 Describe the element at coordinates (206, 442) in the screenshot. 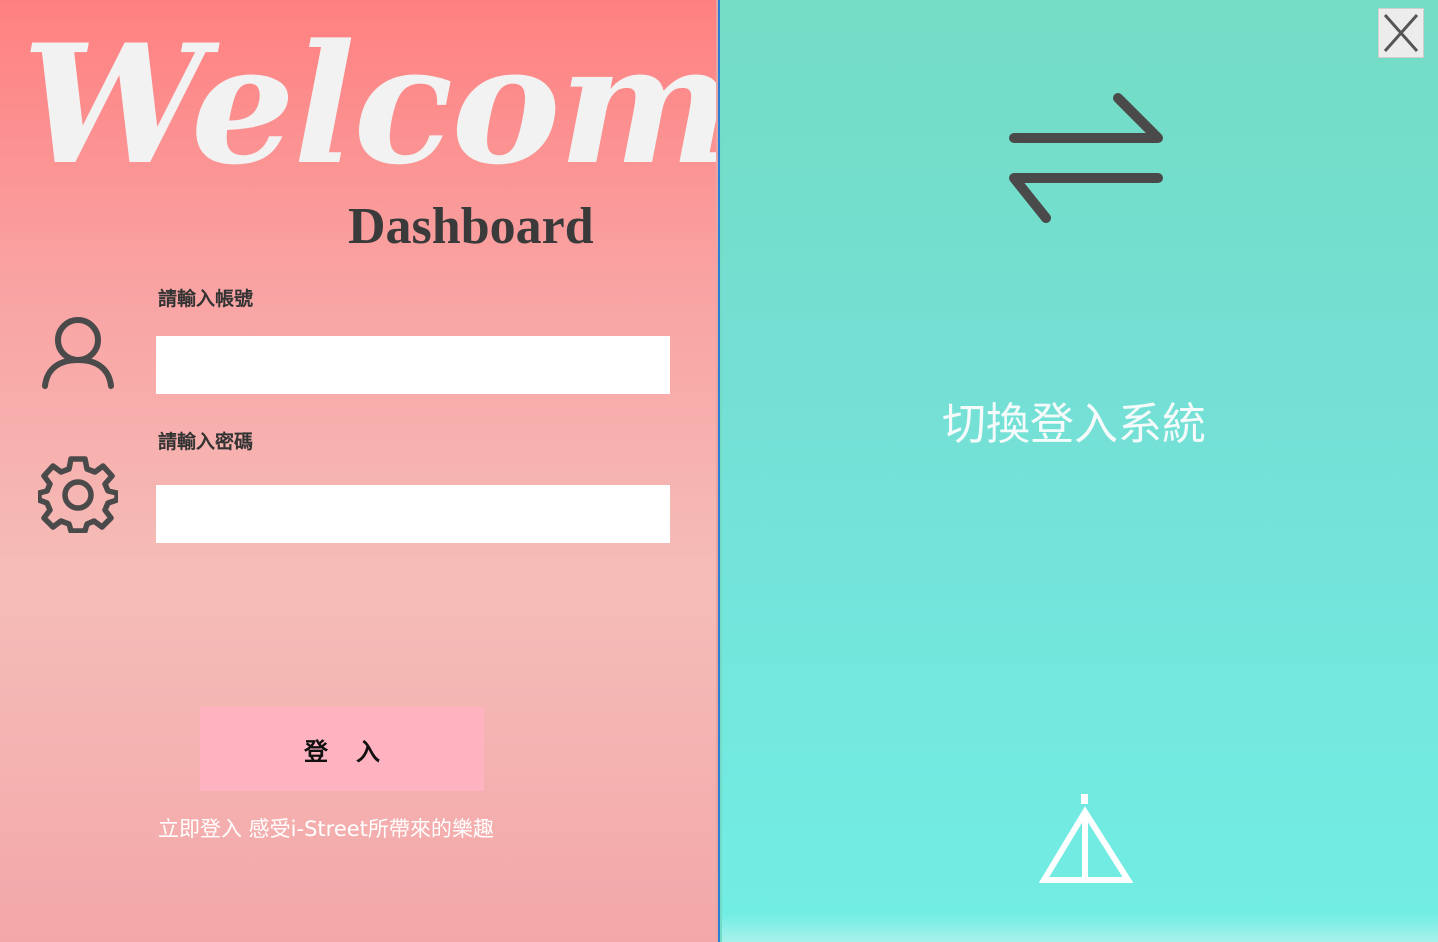

I see `password-label: 請輸入密碼` at that location.